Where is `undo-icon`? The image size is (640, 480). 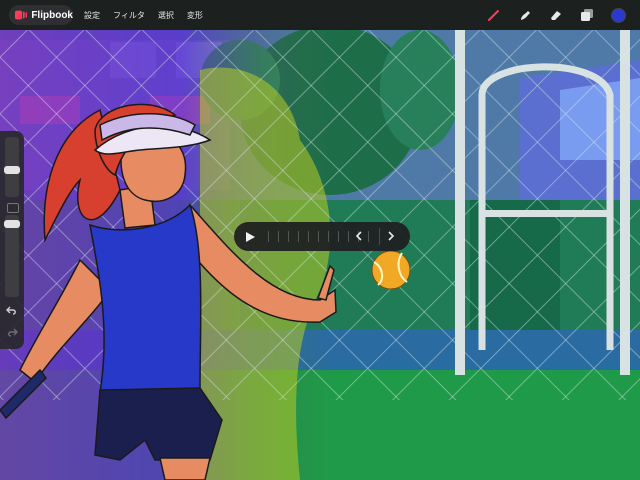 undo-icon is located at coordinates (11, 310).